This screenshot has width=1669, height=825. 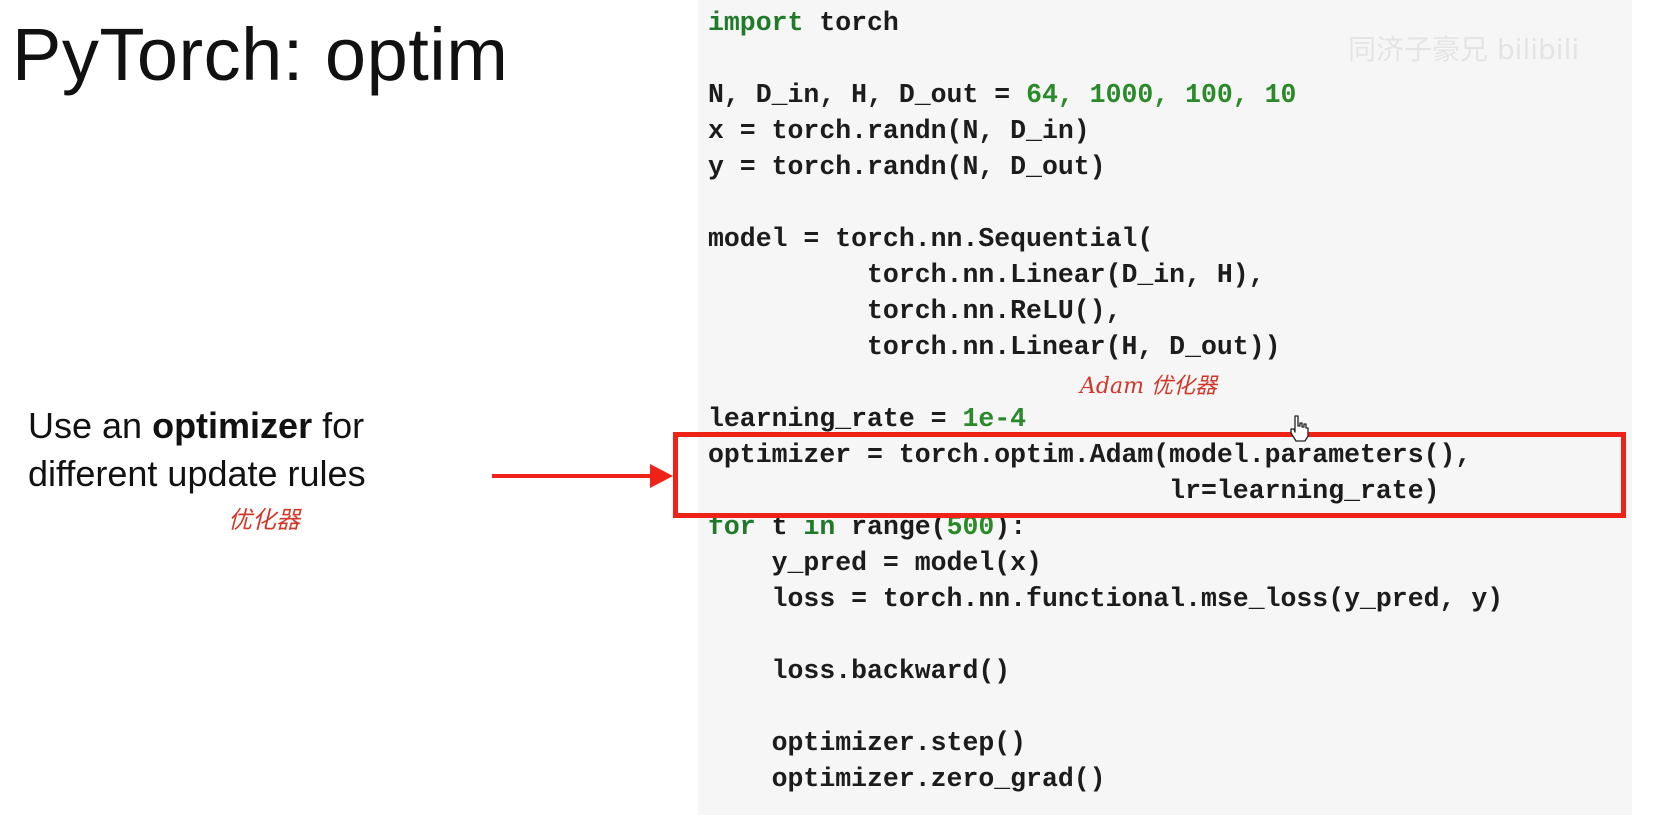 I want to click on code-line: torch.nn.Linear(H, D_out)), so click(x=1105, y=347).